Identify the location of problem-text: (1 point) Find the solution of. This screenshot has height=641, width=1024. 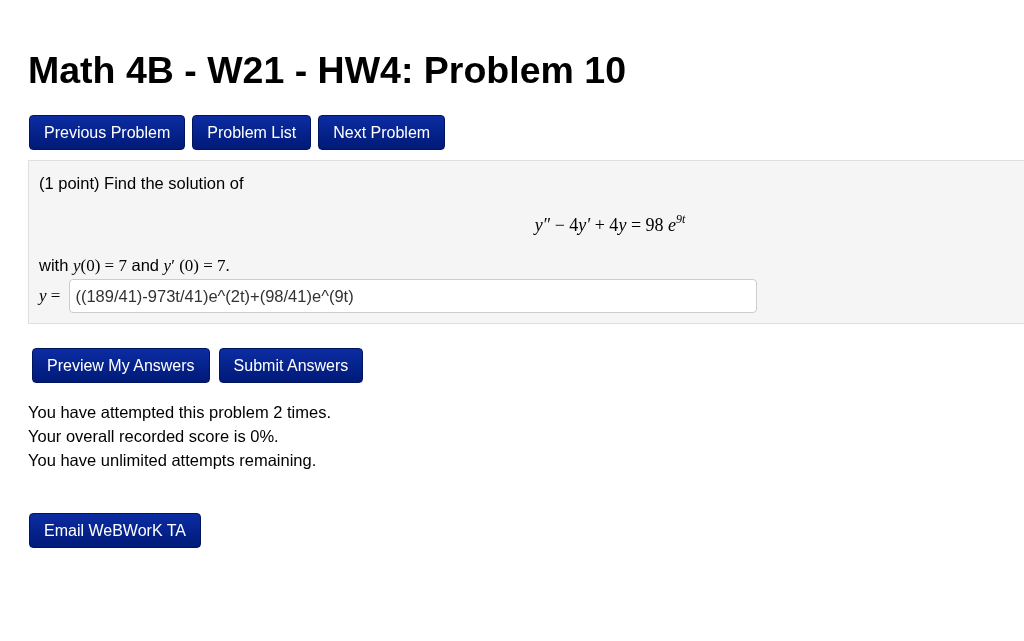
(142, 183).